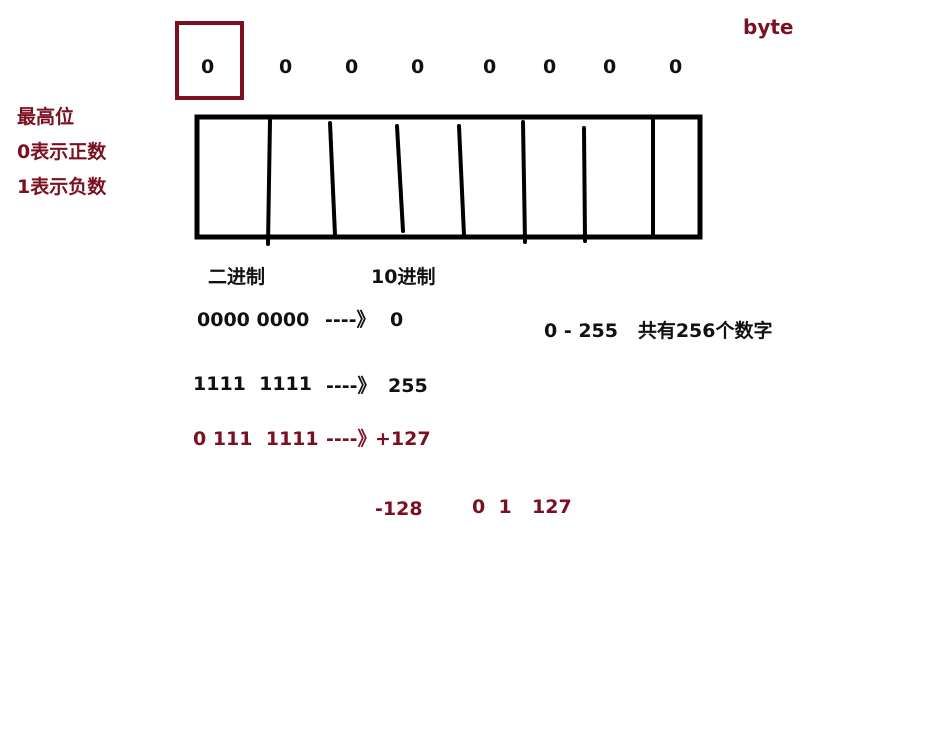 Image resolution: width=947 pixels, height=755 pixels. Describe the element at coordinates (62, 152) in the screenshot. I see `sign-note-positive: 0表示正数` at that location.